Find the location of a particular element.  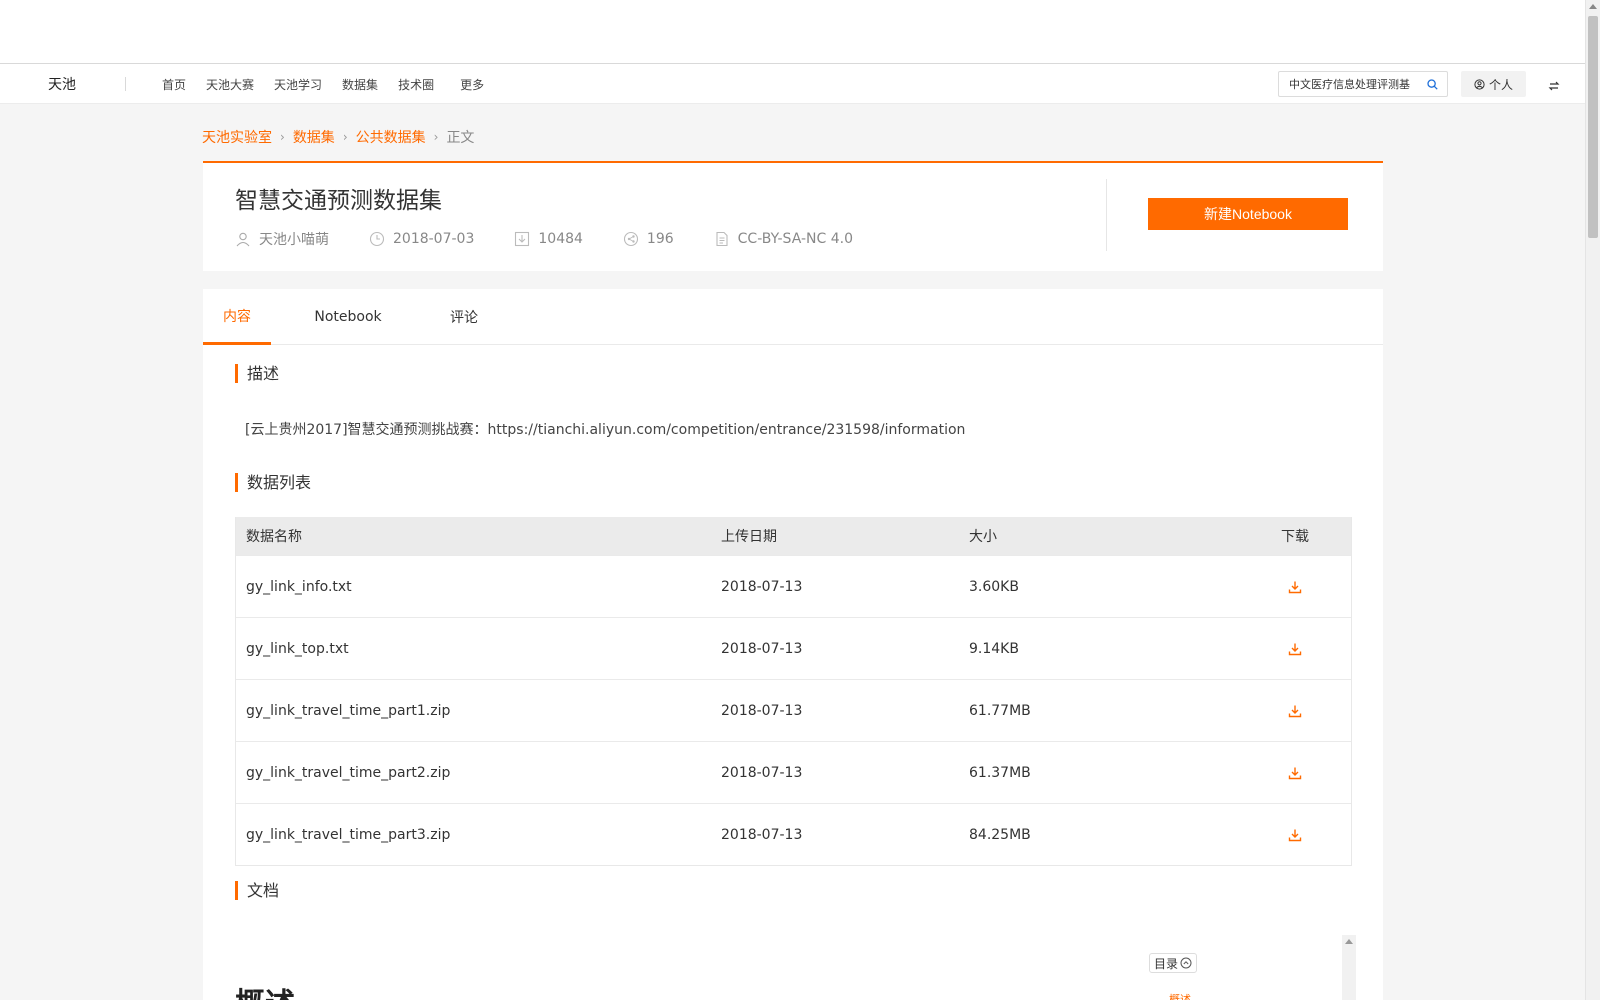

user-circle-icon is located at coordinates (1479, 84).